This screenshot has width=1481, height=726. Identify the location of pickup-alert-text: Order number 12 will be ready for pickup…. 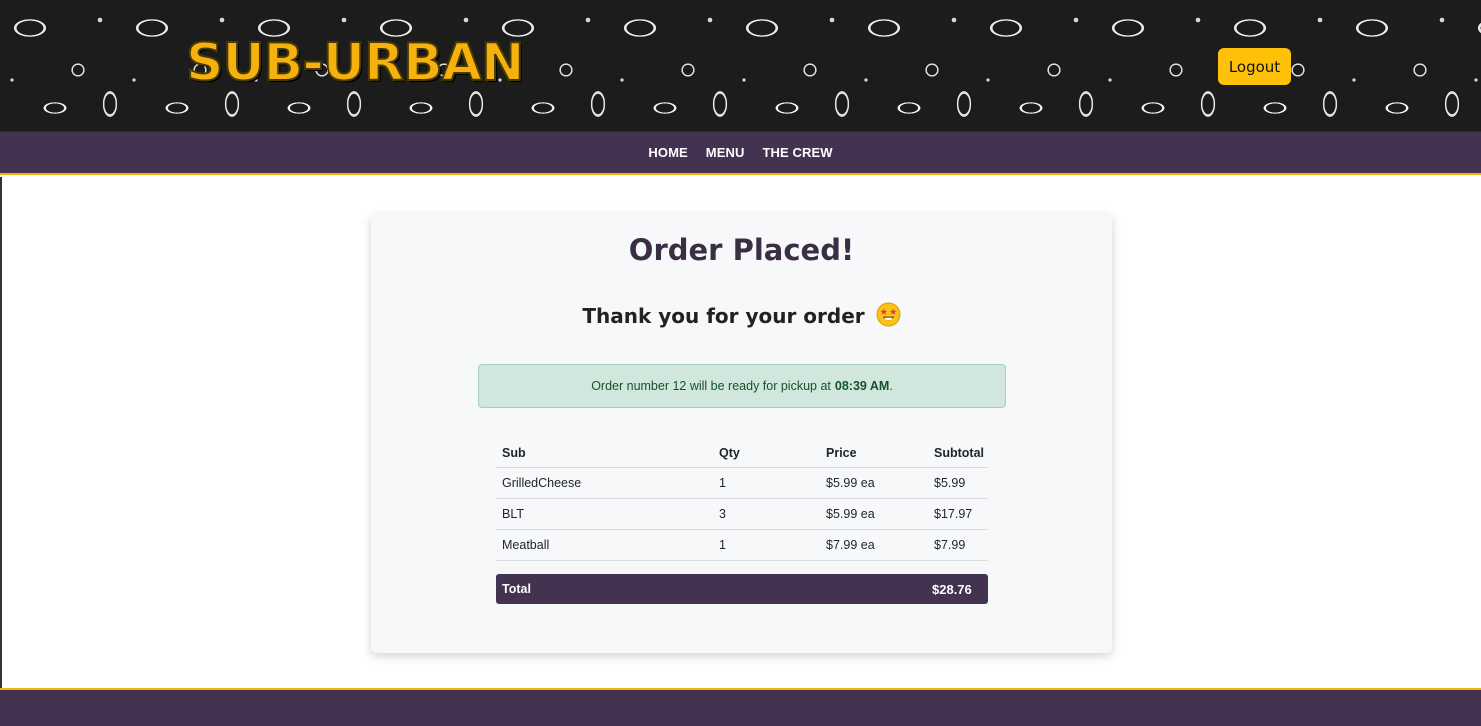
(711, 386).